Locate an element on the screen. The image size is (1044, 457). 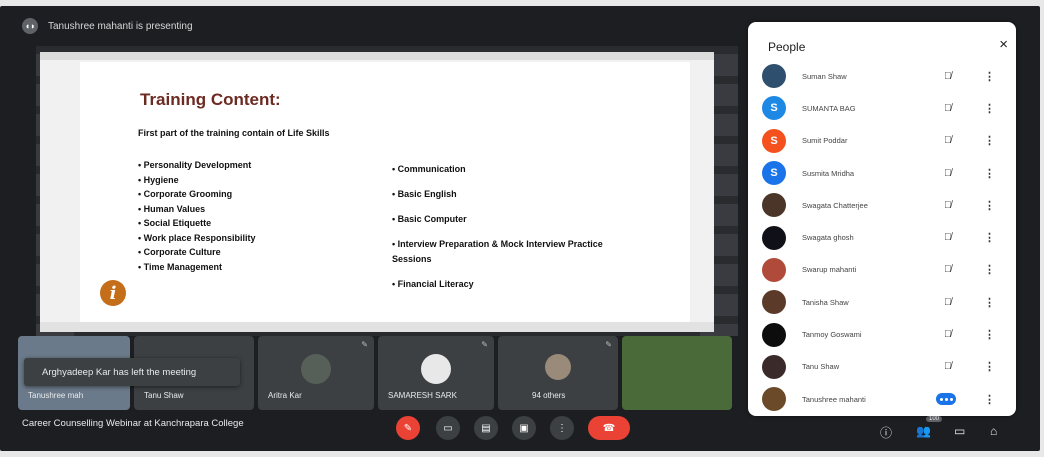
participant-name: SUMANTA BAG is located at coordinates (829, 108).